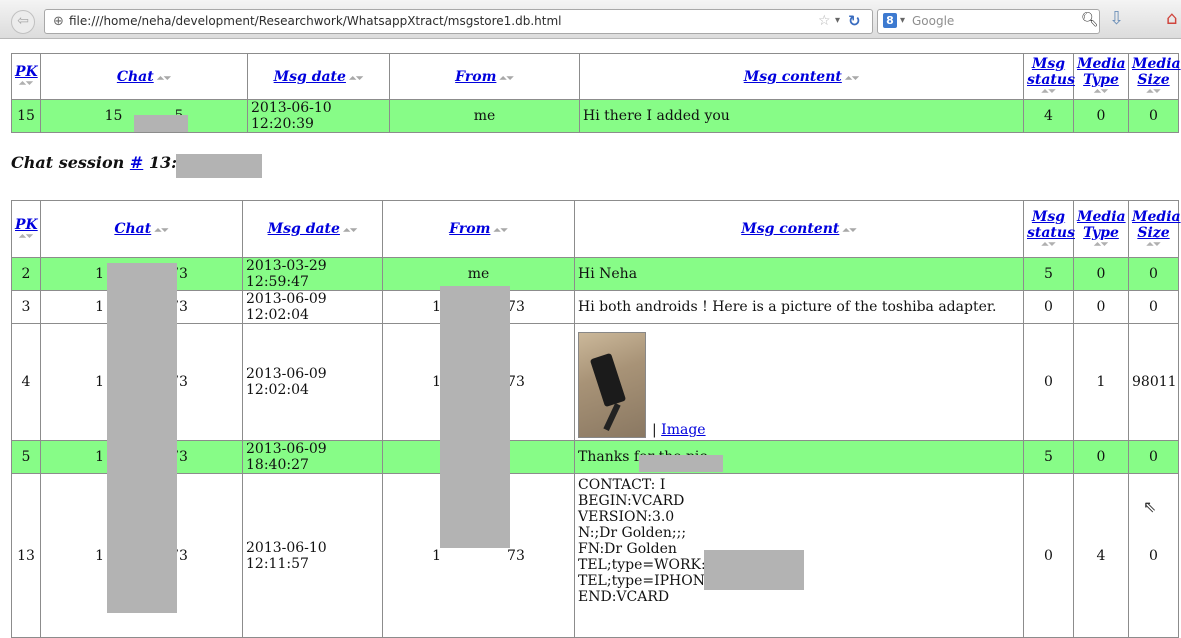  What do you see at coordinates (683, 430) in the screenshot?
I see `image-link: Image` at bounding box center [683, 430].